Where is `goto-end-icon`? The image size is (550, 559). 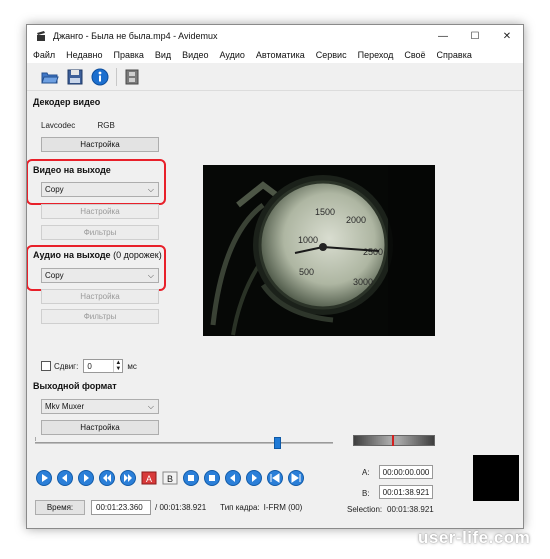 goto-end-icon is located at coordinates (295, 478).